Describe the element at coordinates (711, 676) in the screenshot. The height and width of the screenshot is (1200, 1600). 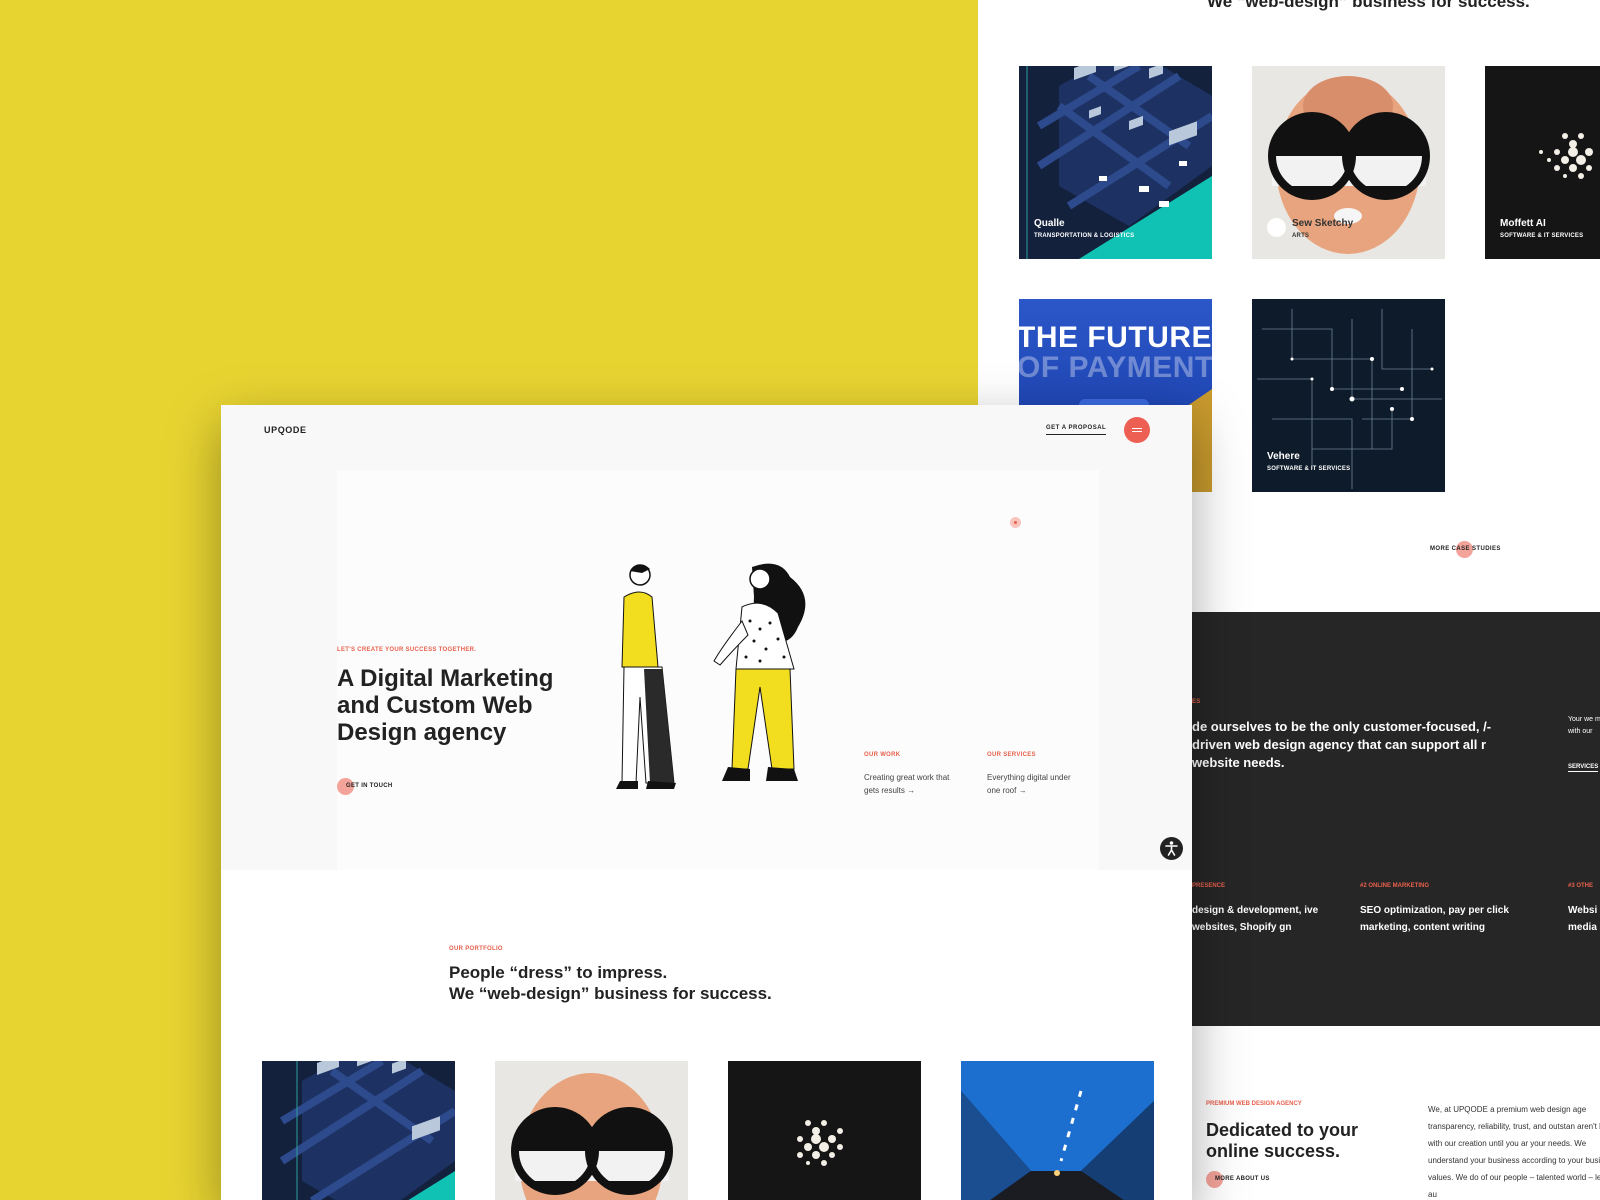
I see `two-people-illustration` at that location.